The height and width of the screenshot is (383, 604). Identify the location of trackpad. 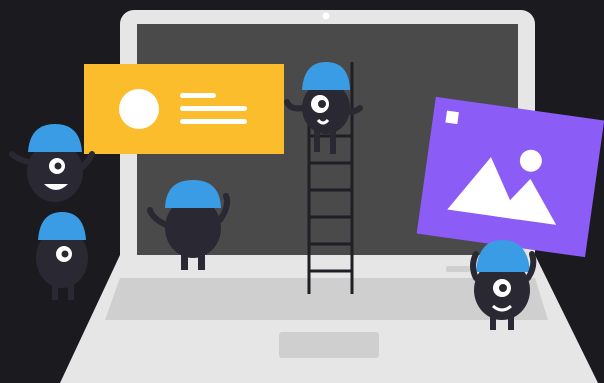
(329, 345).